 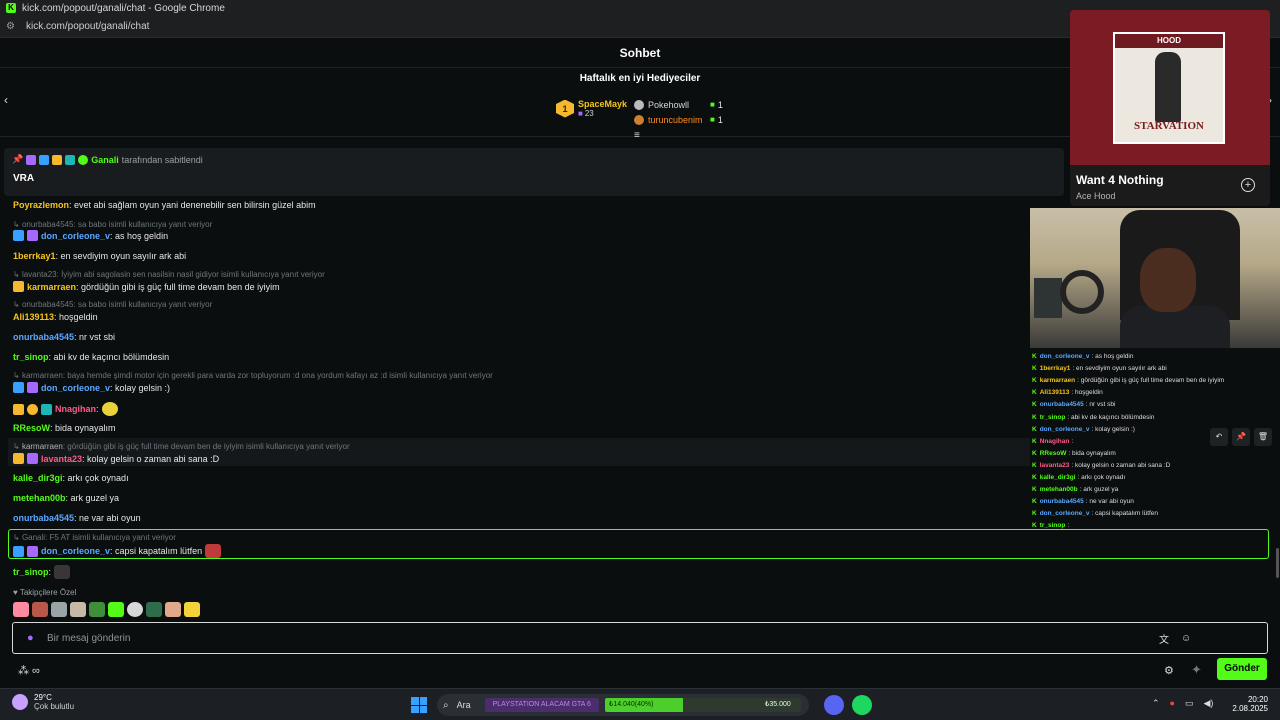 I want to click on username: Ali139113, so click(x=33, y=317).